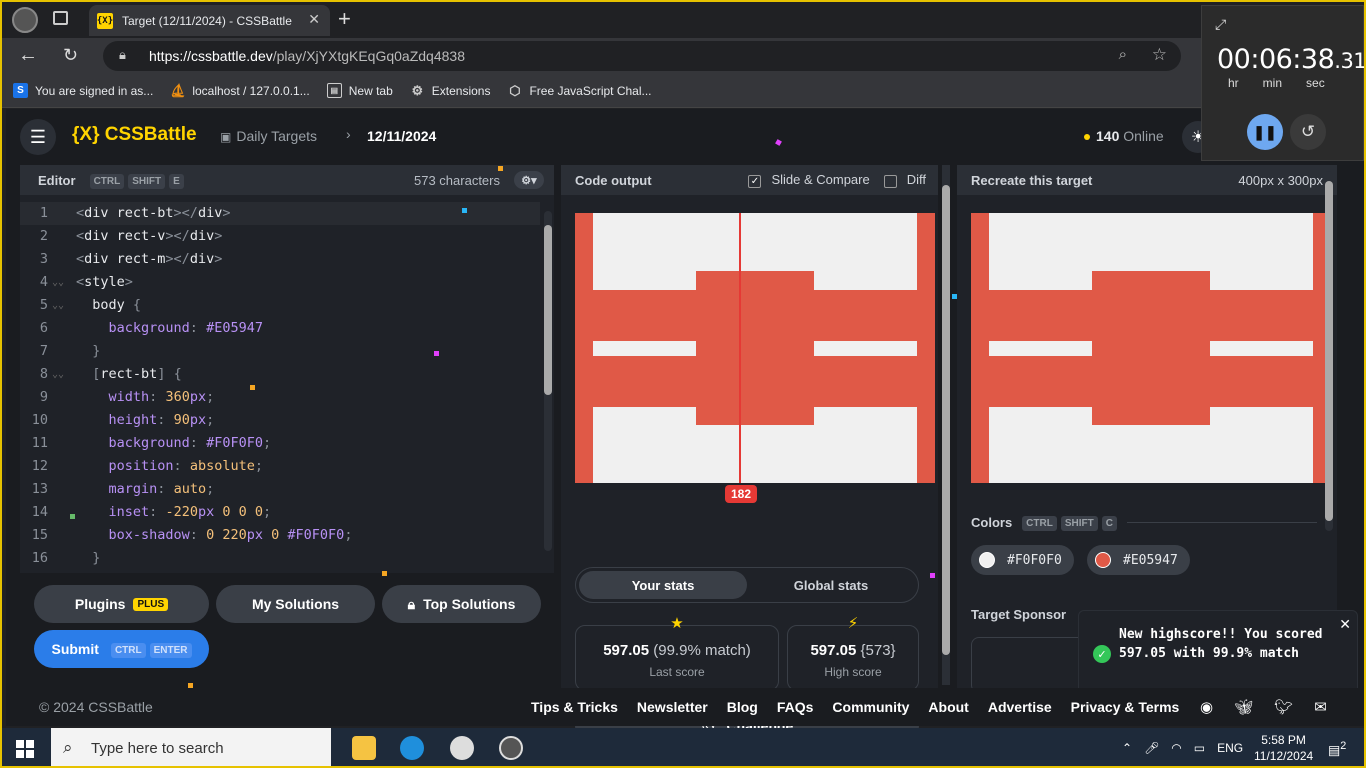  I want to click on lock-icon: 🔒︎, so click(122, 55).